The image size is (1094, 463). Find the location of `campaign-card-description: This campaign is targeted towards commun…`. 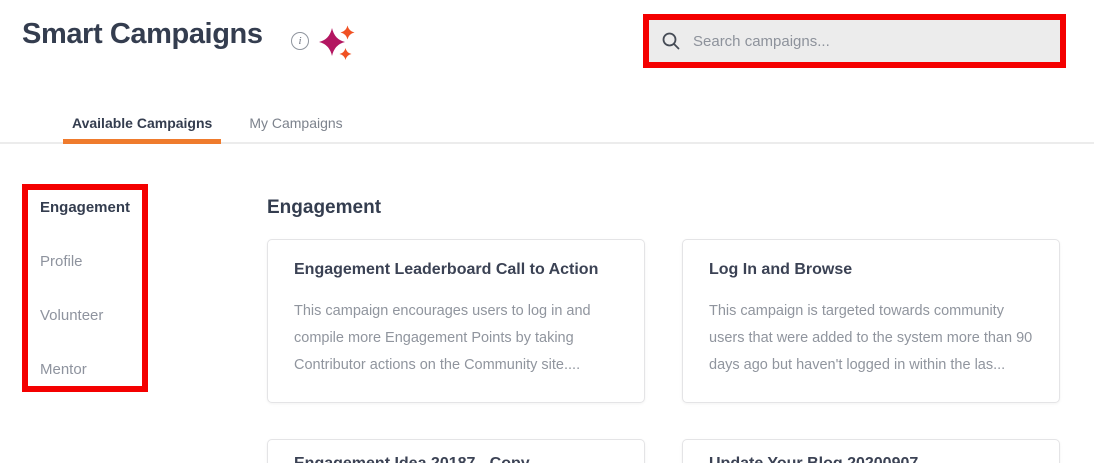

campaign-card-description: This campaign is targeted towards commun… is located at coordinates (871, 338).